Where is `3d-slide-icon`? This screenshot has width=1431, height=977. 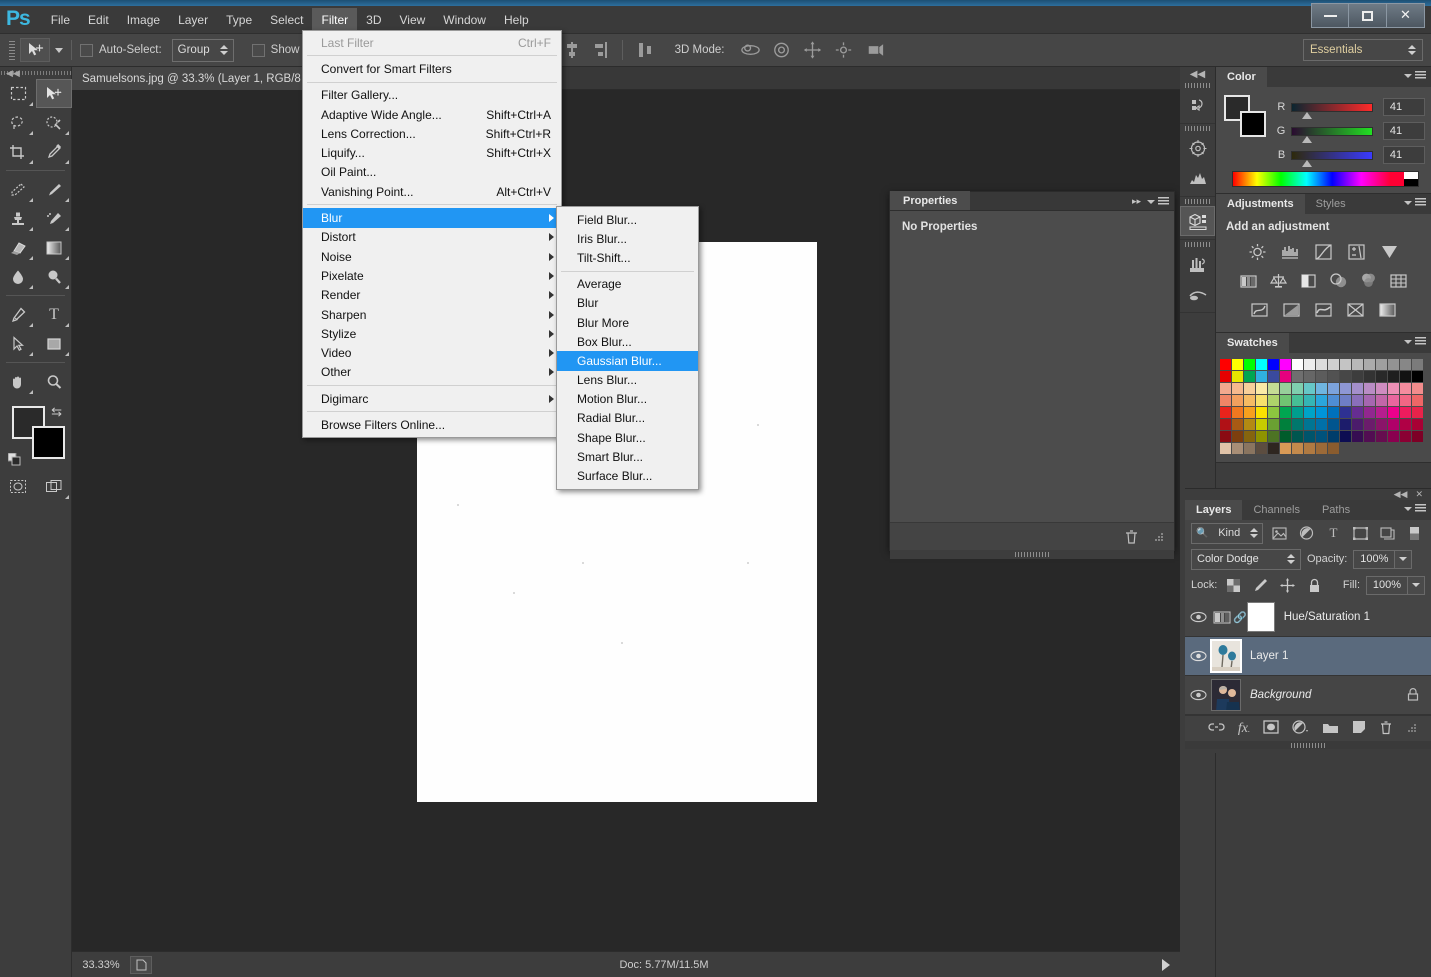
3d-slide-icon is located at coordinates (843, 50).